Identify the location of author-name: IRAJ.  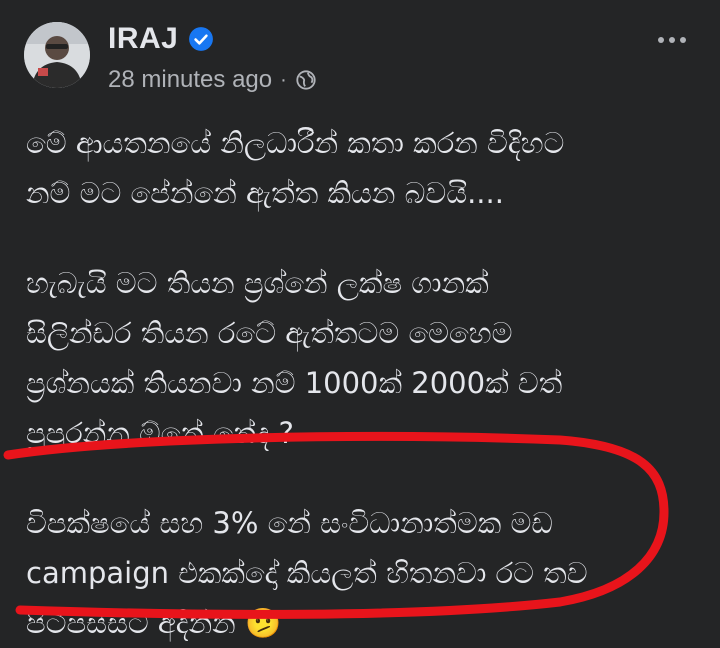
(143, 39).